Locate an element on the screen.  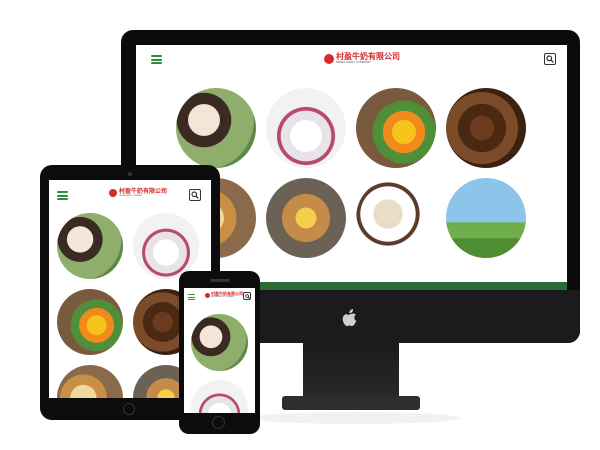
product-tile-bread is located at coordinates (90, 381).